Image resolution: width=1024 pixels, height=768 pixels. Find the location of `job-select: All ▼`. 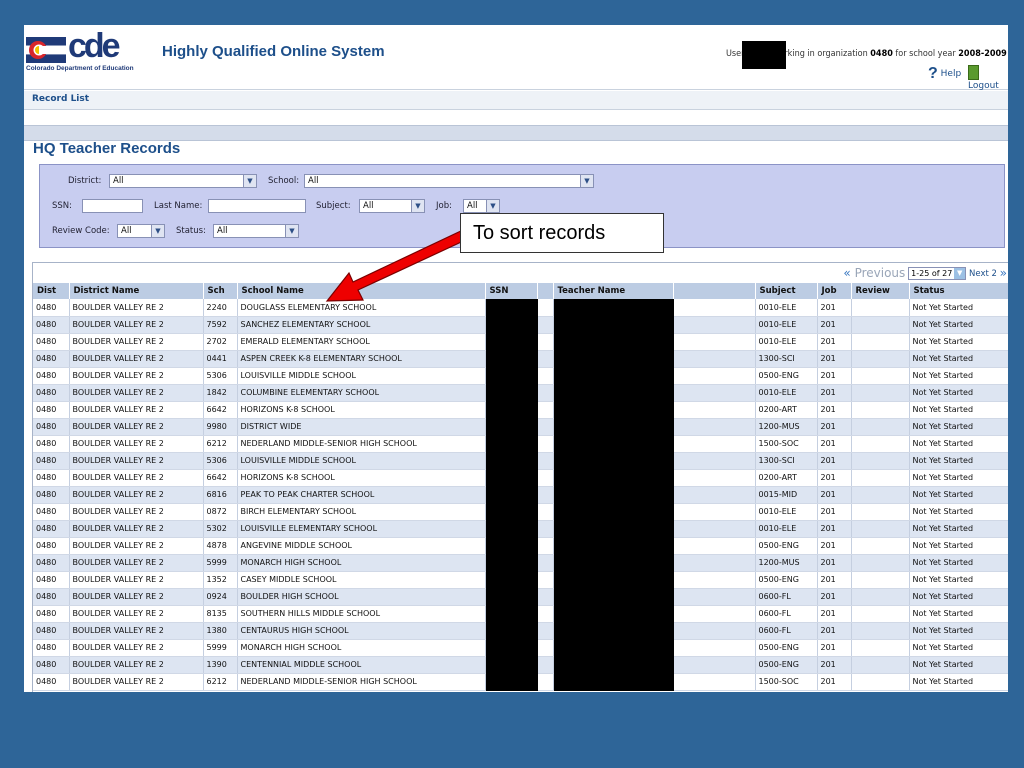

job-select: All ▼ is located at coordinates (481, 206).